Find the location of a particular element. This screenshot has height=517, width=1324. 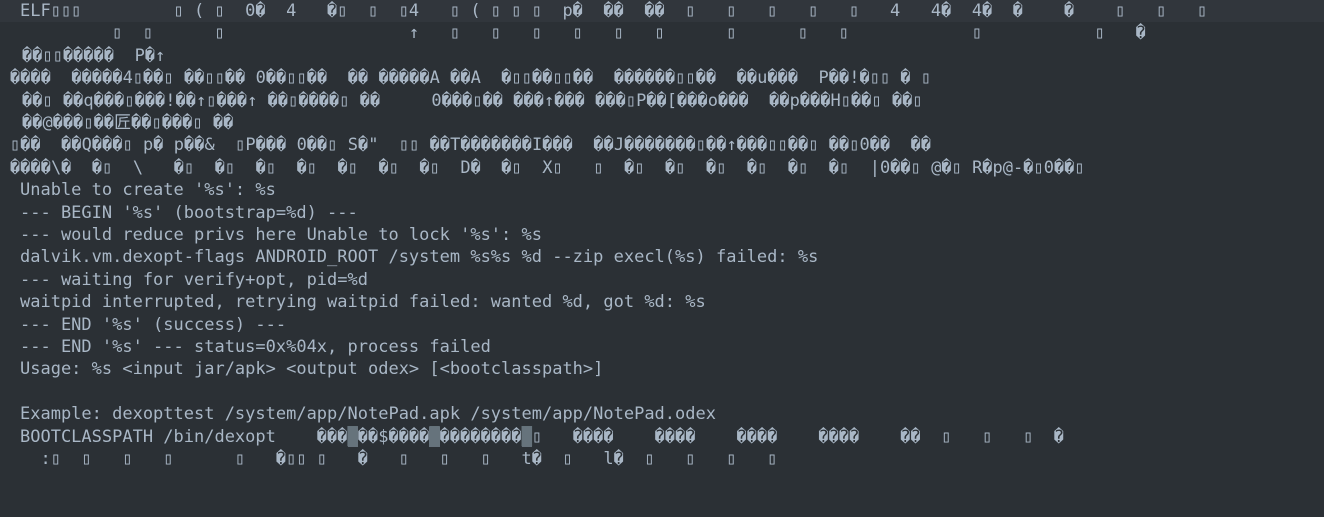

line-text: ��@���▯��匠��▯���▯ �� is located at coordinates (128, 123).